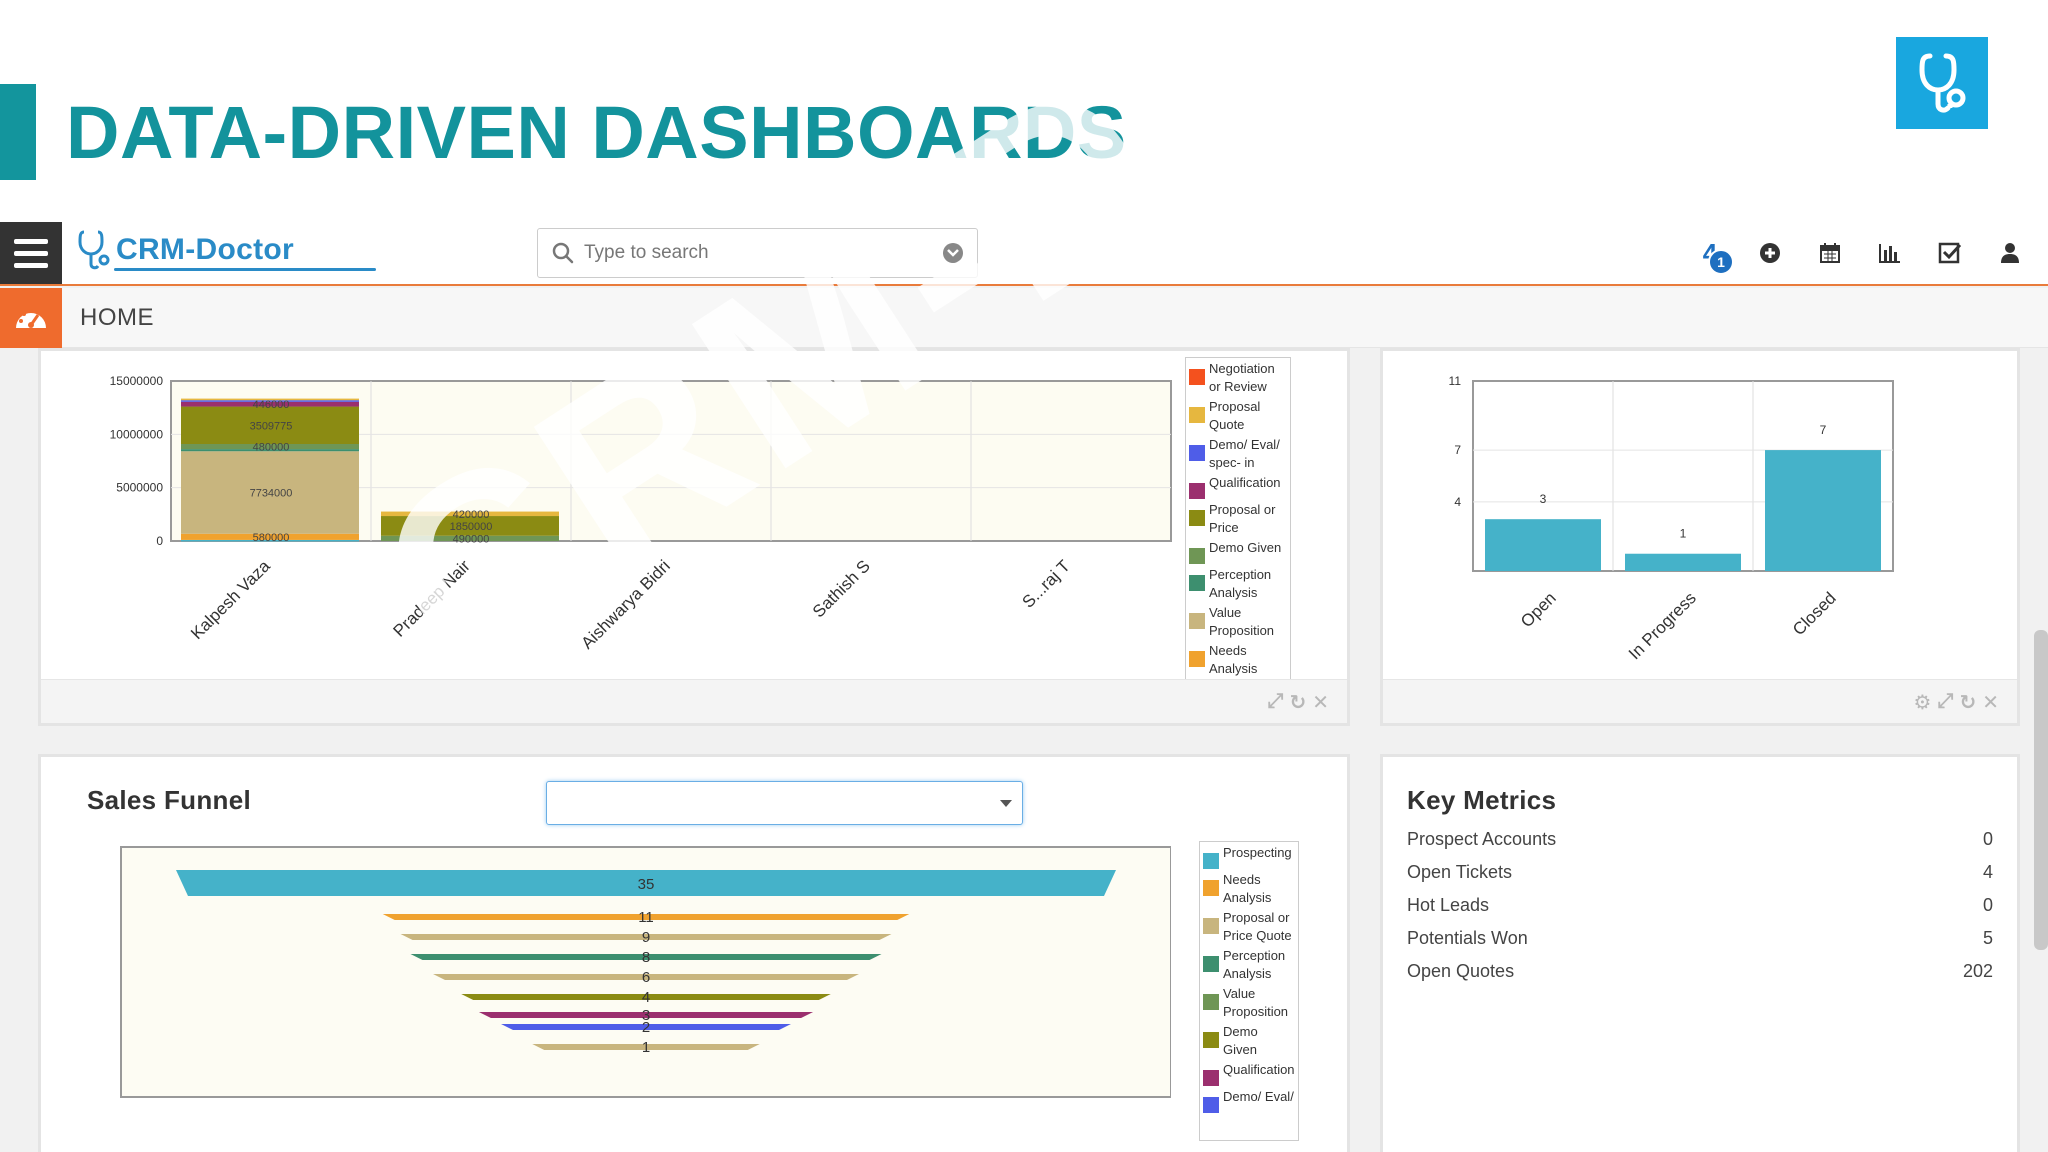 The height and width of the screenshot is (1152, 2048). I want to click on panel-tools: ⤢ ↻ ✕, so click(1298, 702).